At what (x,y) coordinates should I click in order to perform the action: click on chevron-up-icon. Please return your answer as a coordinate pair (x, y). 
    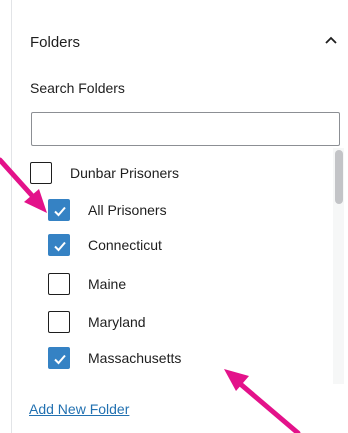
    Looking at the image, I should click on (331, 41).